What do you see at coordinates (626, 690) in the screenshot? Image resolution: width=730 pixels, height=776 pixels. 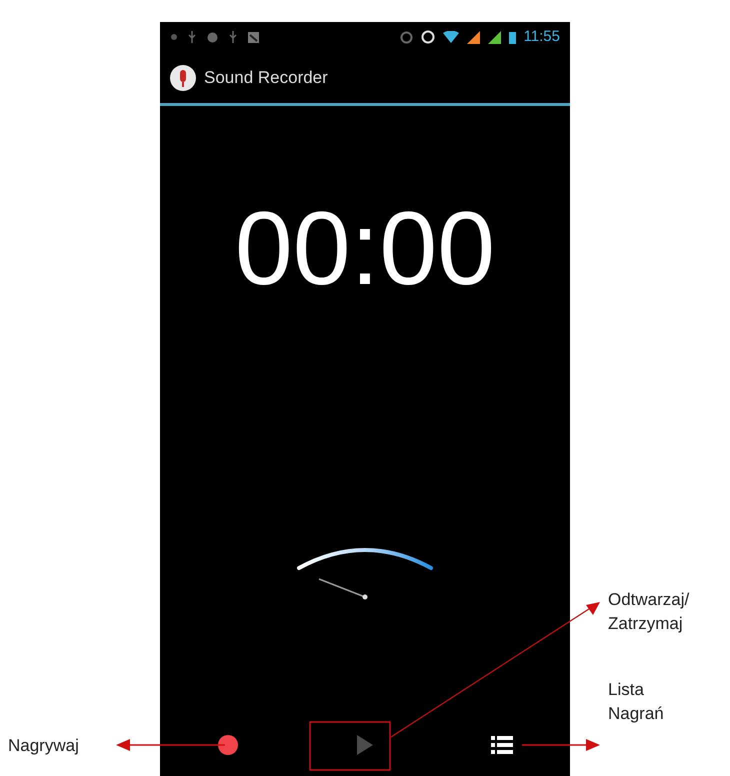 I see `annotation-label: Lista` at bounding box center [626, 690].